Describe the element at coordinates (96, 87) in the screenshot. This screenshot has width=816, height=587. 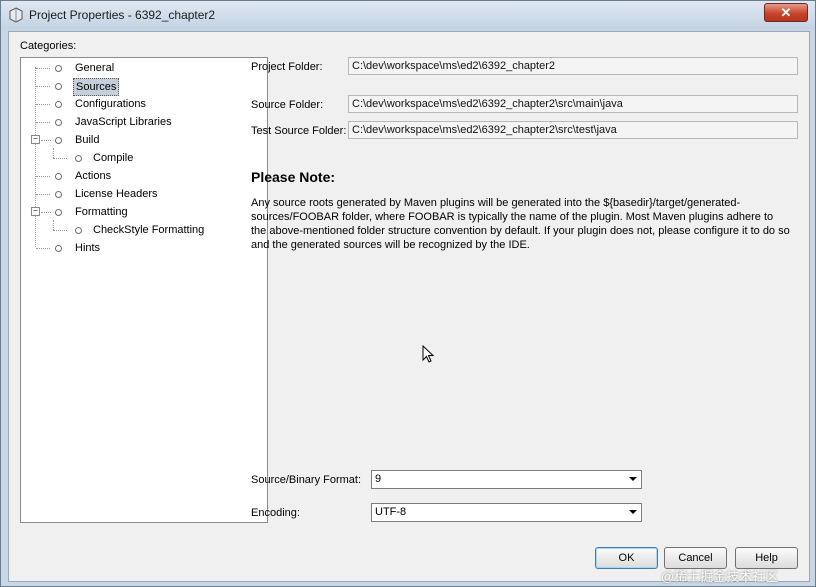
I see `tree-item-label: Sources` at that location.